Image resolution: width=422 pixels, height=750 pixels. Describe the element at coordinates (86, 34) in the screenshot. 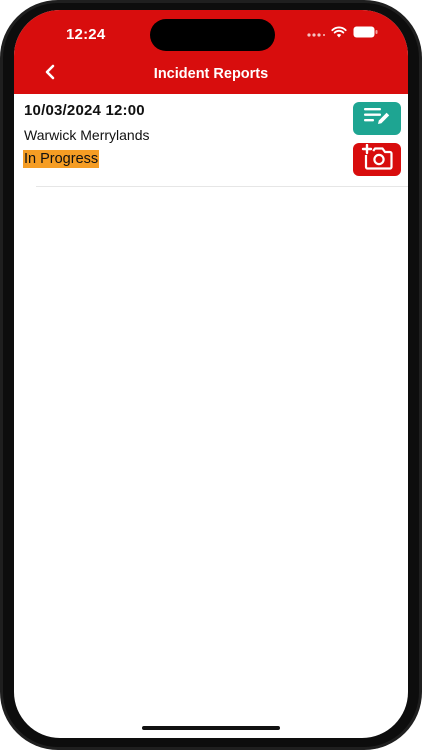

I see `status-bar-time: 12:24` at that location.